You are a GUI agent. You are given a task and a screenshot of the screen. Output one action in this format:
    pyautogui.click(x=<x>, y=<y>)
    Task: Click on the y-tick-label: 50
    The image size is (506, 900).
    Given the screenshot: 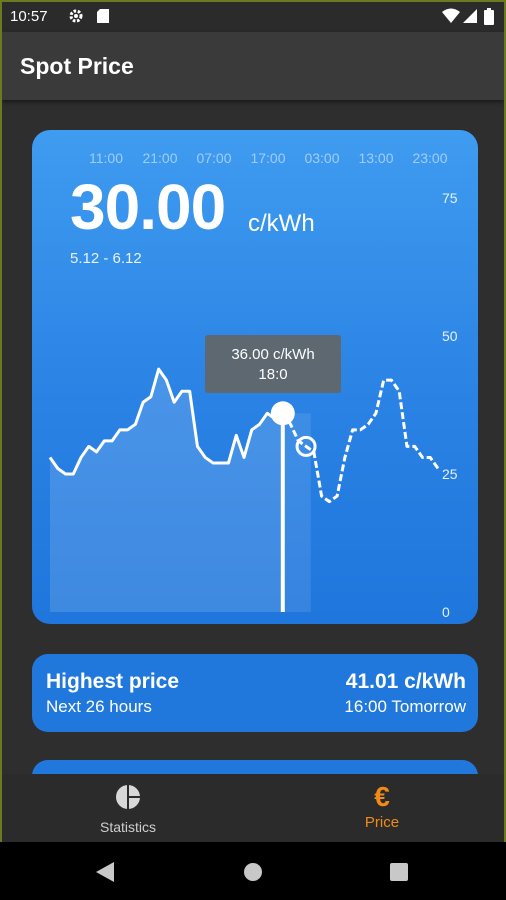 What is the action you would take?
    pyautogui.click(x=450, y=336)
    